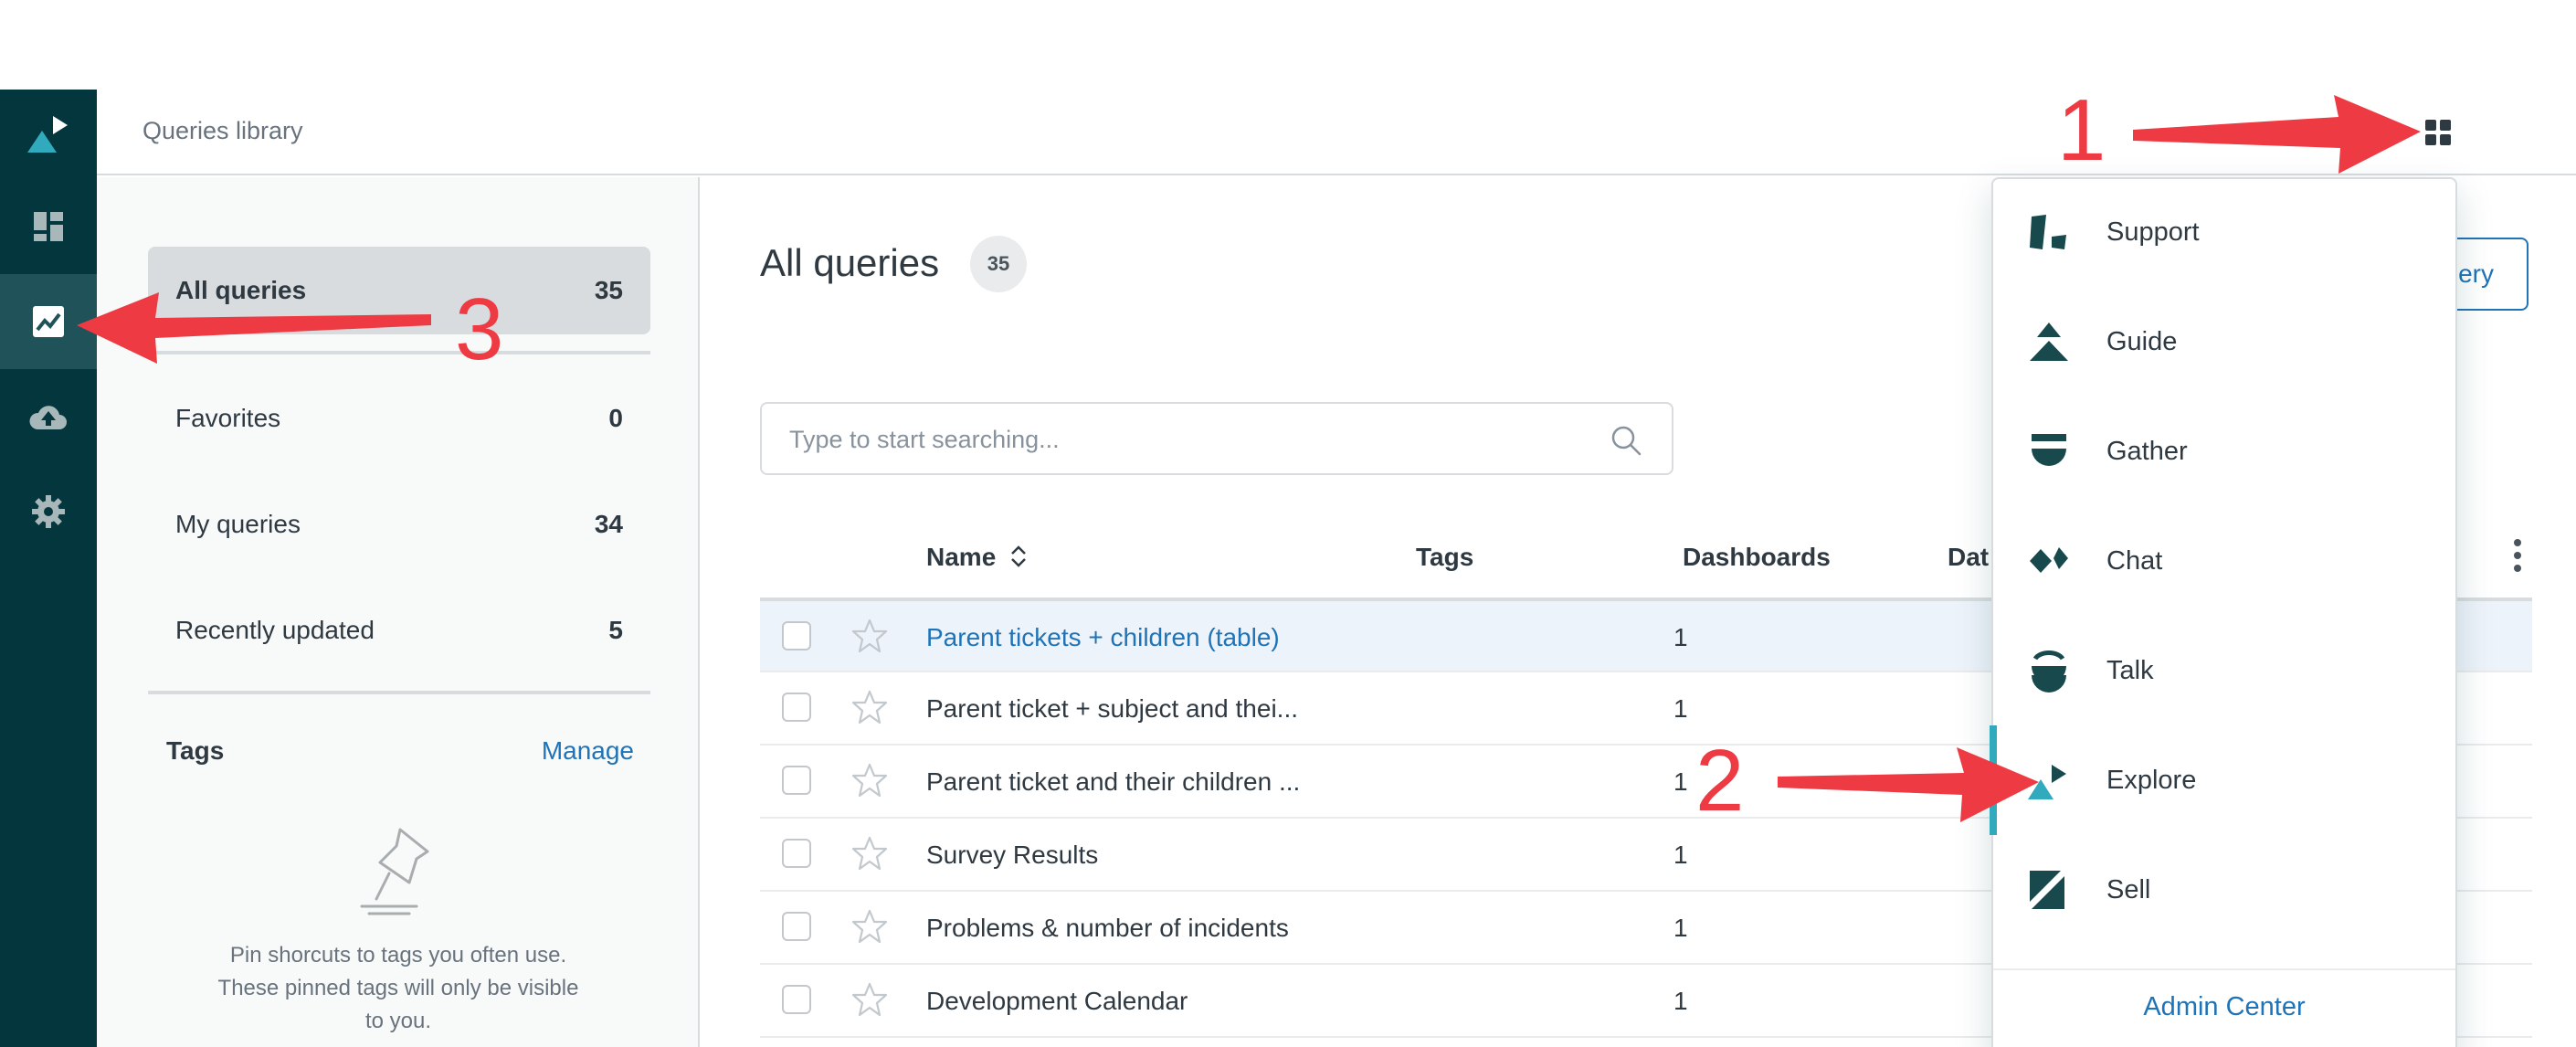 This screenshot has width=2576, height=1047. I want to click on sidebar-item-my-queries: My queries 34, so click(399, 524).